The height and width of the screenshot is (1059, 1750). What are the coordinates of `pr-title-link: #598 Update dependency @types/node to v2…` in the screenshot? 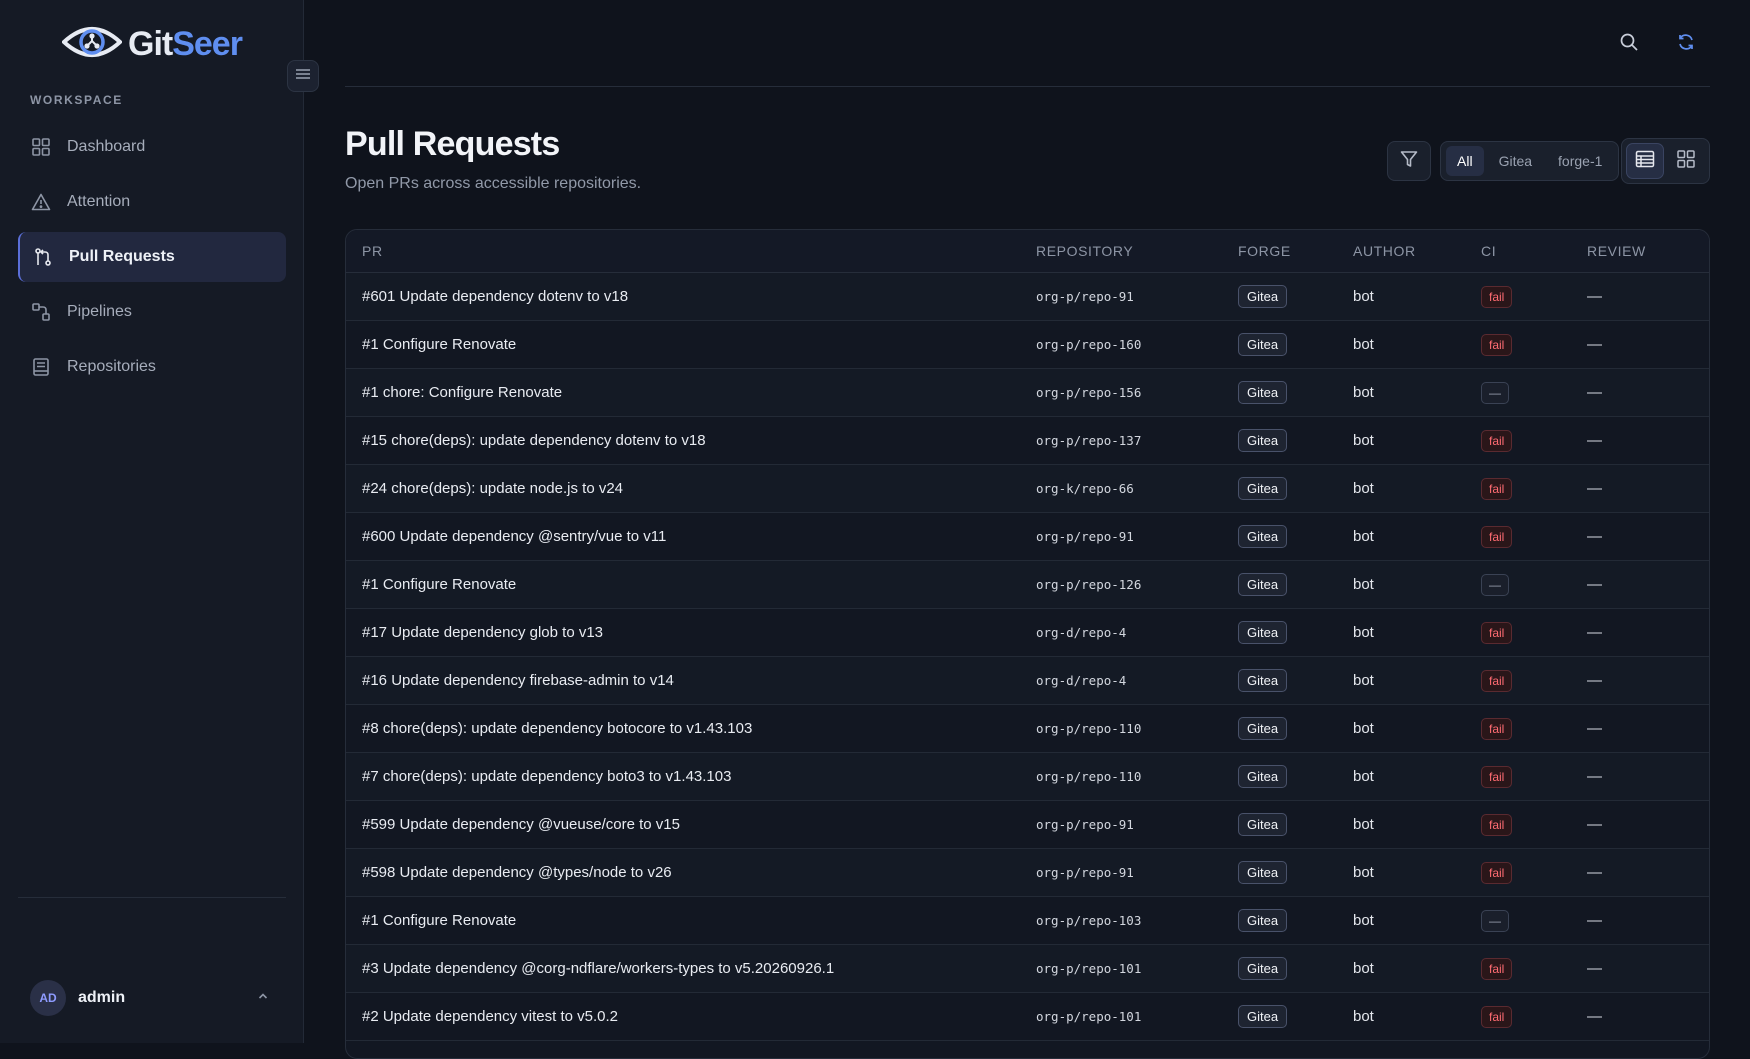 It's located at (691, 872).